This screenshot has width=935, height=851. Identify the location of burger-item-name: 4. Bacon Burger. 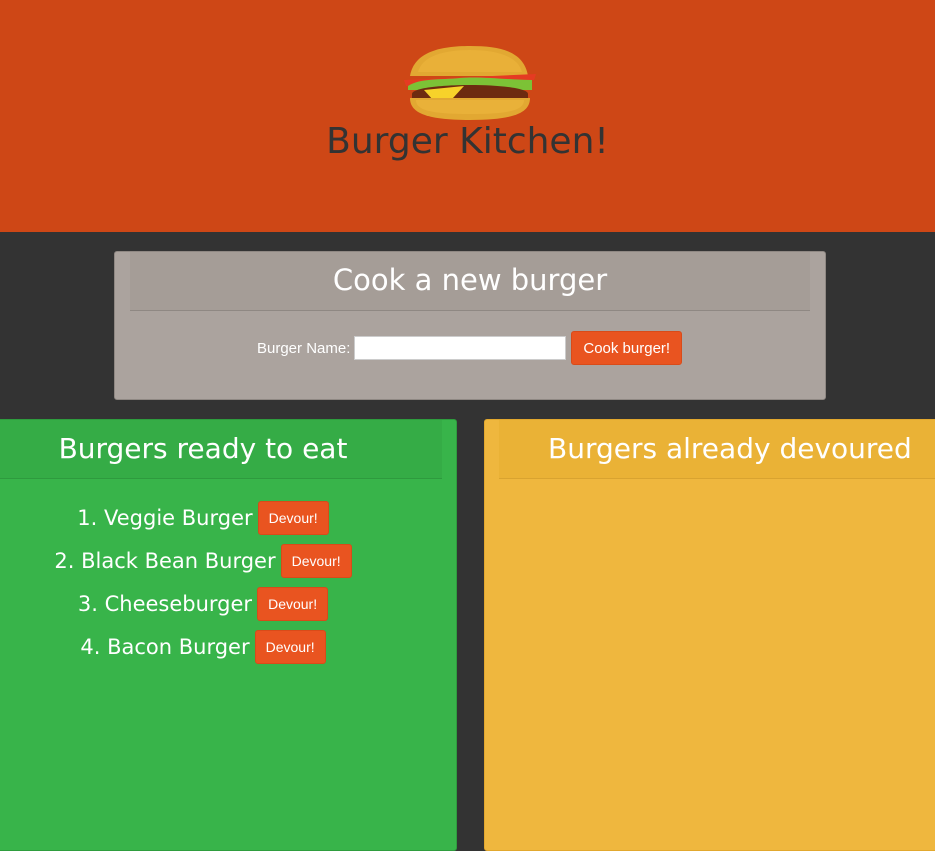
(164, 647).